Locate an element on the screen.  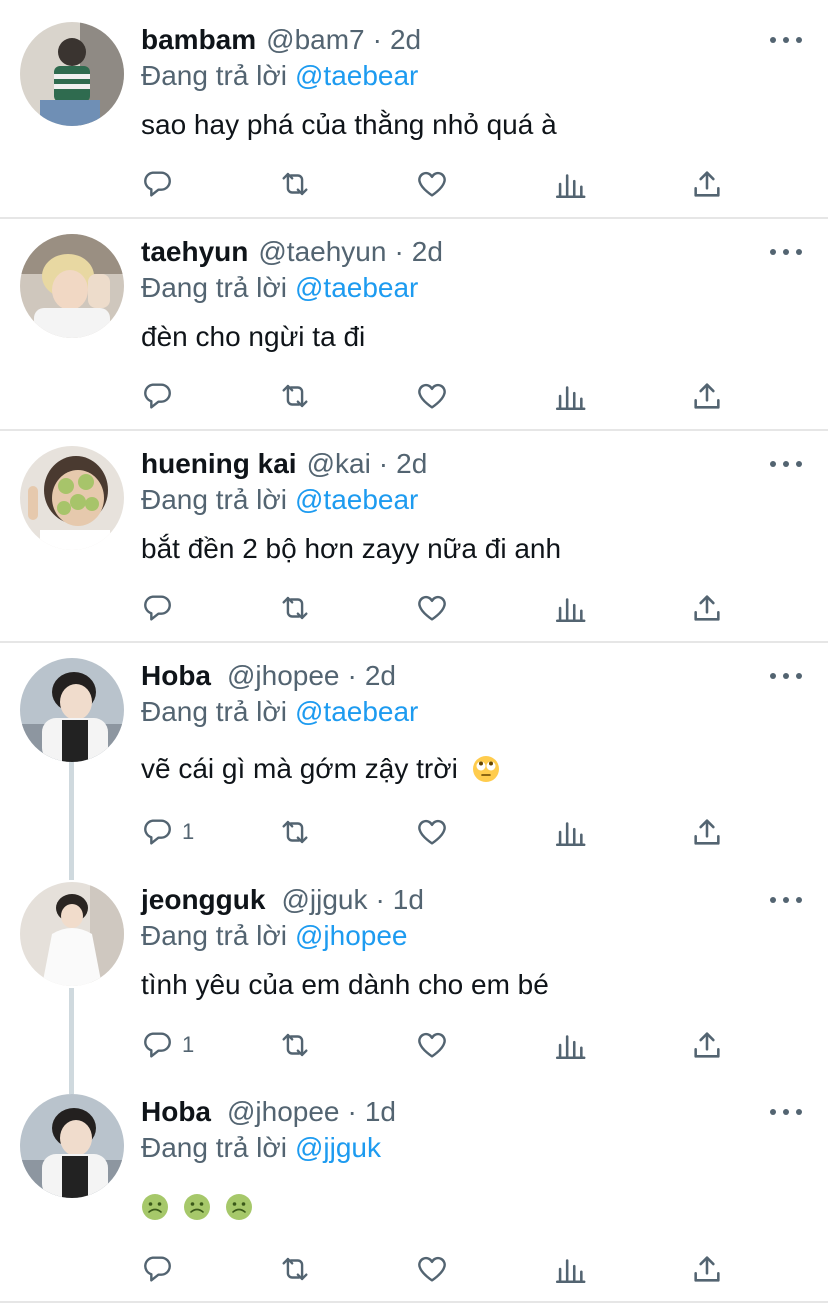
display-name: bambam is located at coordinates (198, 40).